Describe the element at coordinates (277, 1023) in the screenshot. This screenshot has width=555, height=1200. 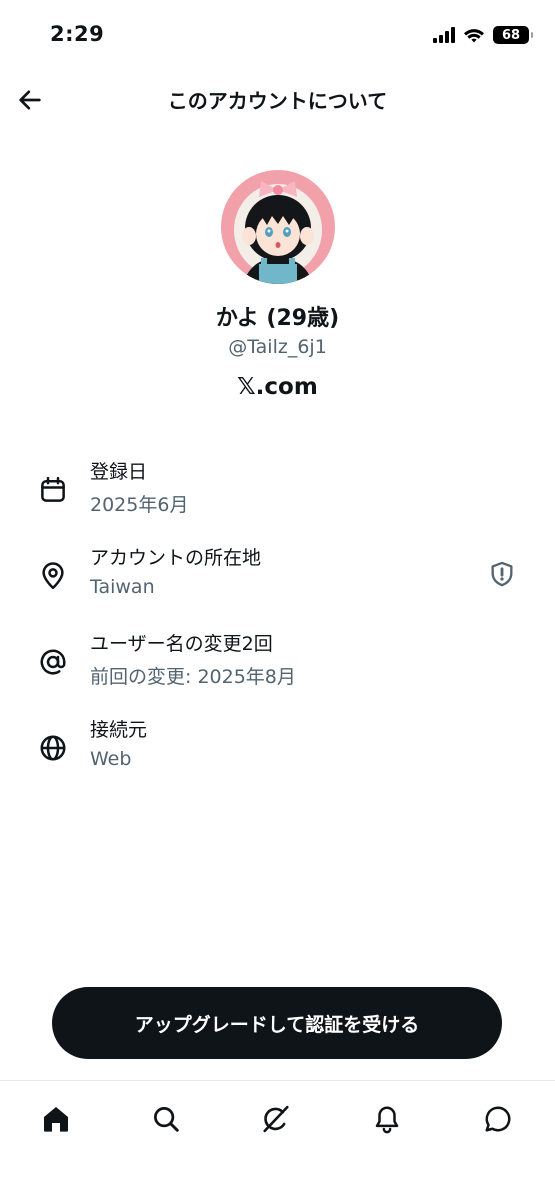
I see `upgrade-verify-button: アップグレードして認証を受ける` at that location.